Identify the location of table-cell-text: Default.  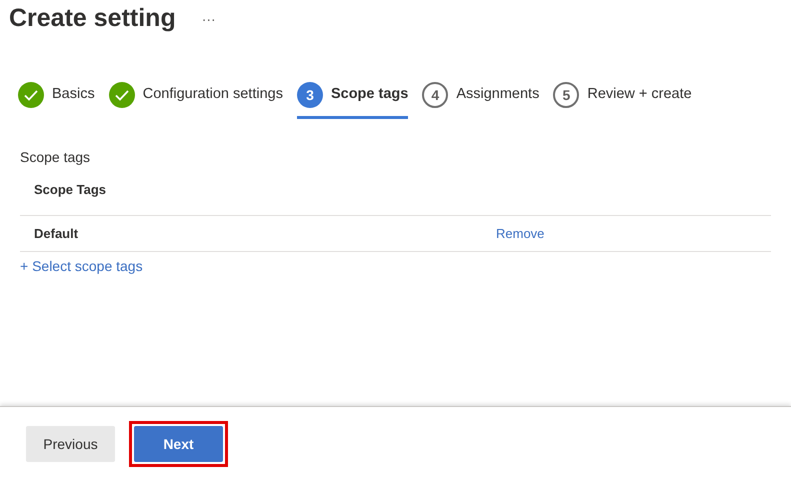
(57, 233).